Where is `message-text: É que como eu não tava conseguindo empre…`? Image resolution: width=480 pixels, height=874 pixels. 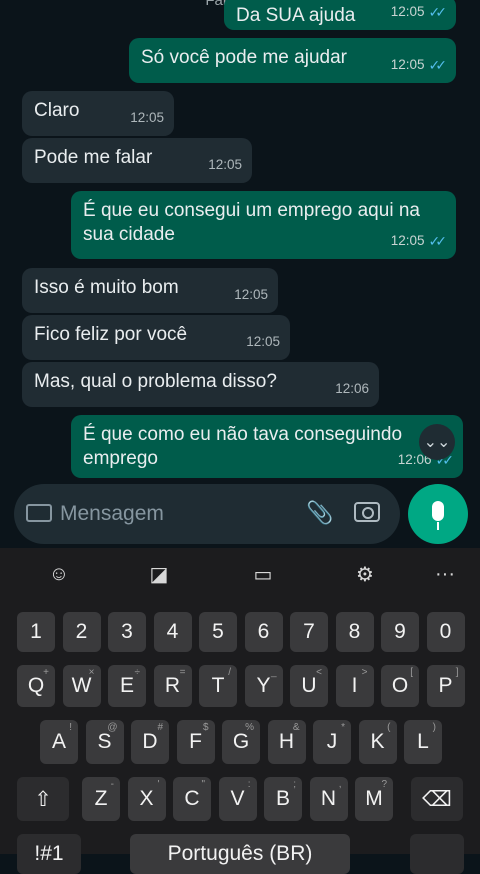
message-text: É que como eu não tava conseguindo empre… is located at coordinates (243, 446).